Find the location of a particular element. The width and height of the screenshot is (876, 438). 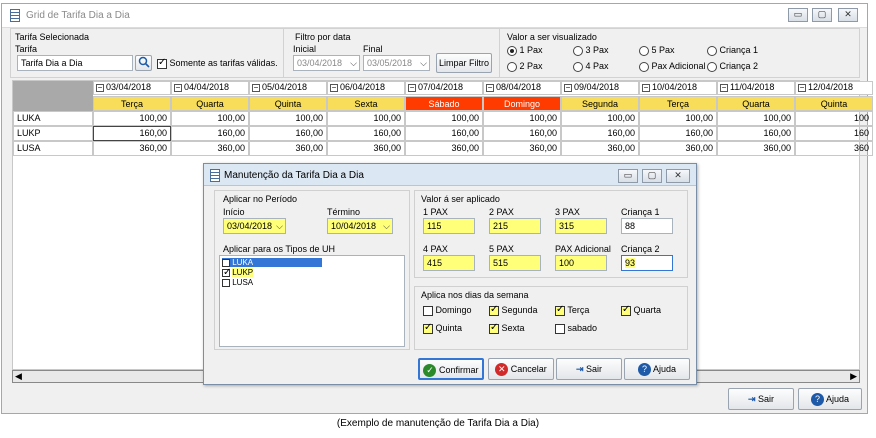

dia-sexta-checkbox: Sexta is located at coordinates (507, 328).